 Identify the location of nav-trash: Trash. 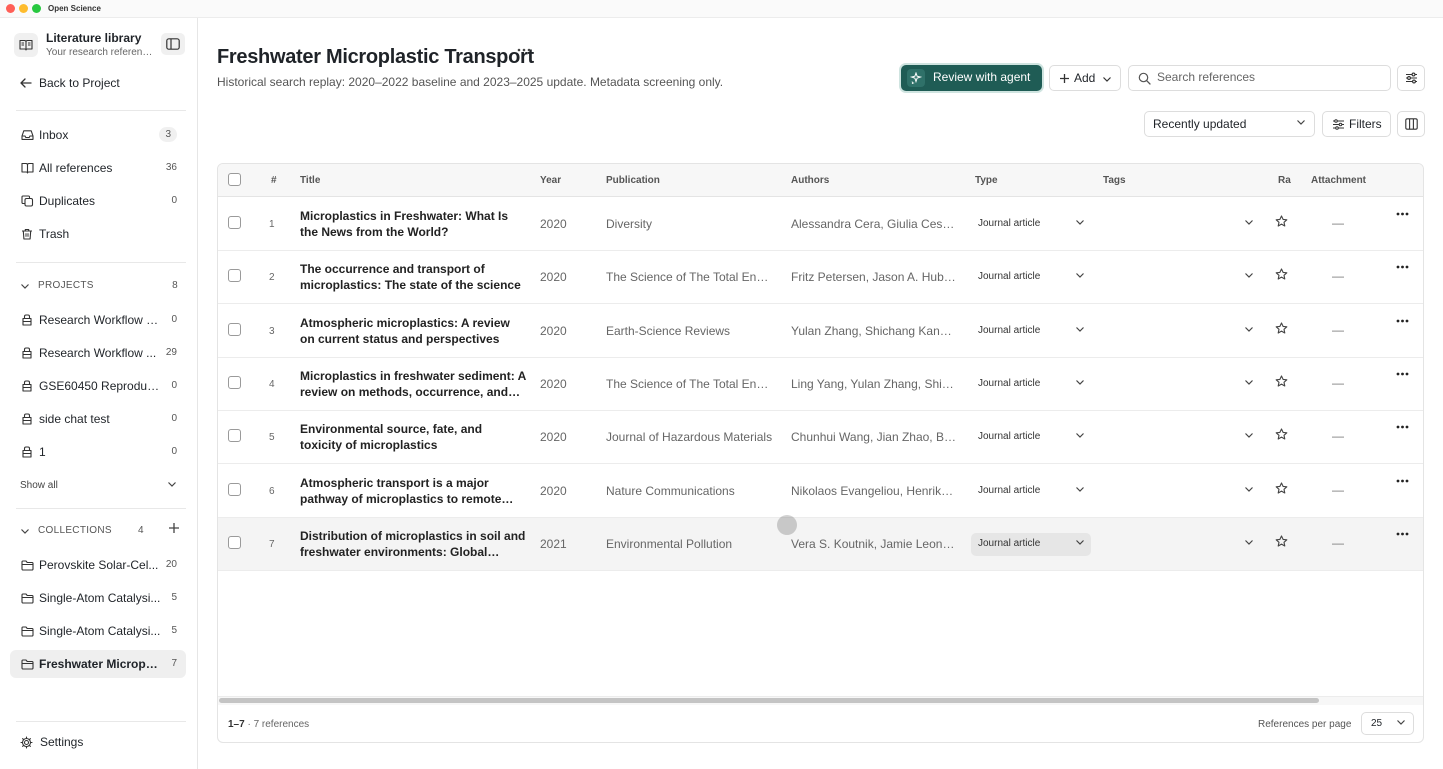
(98, 234).